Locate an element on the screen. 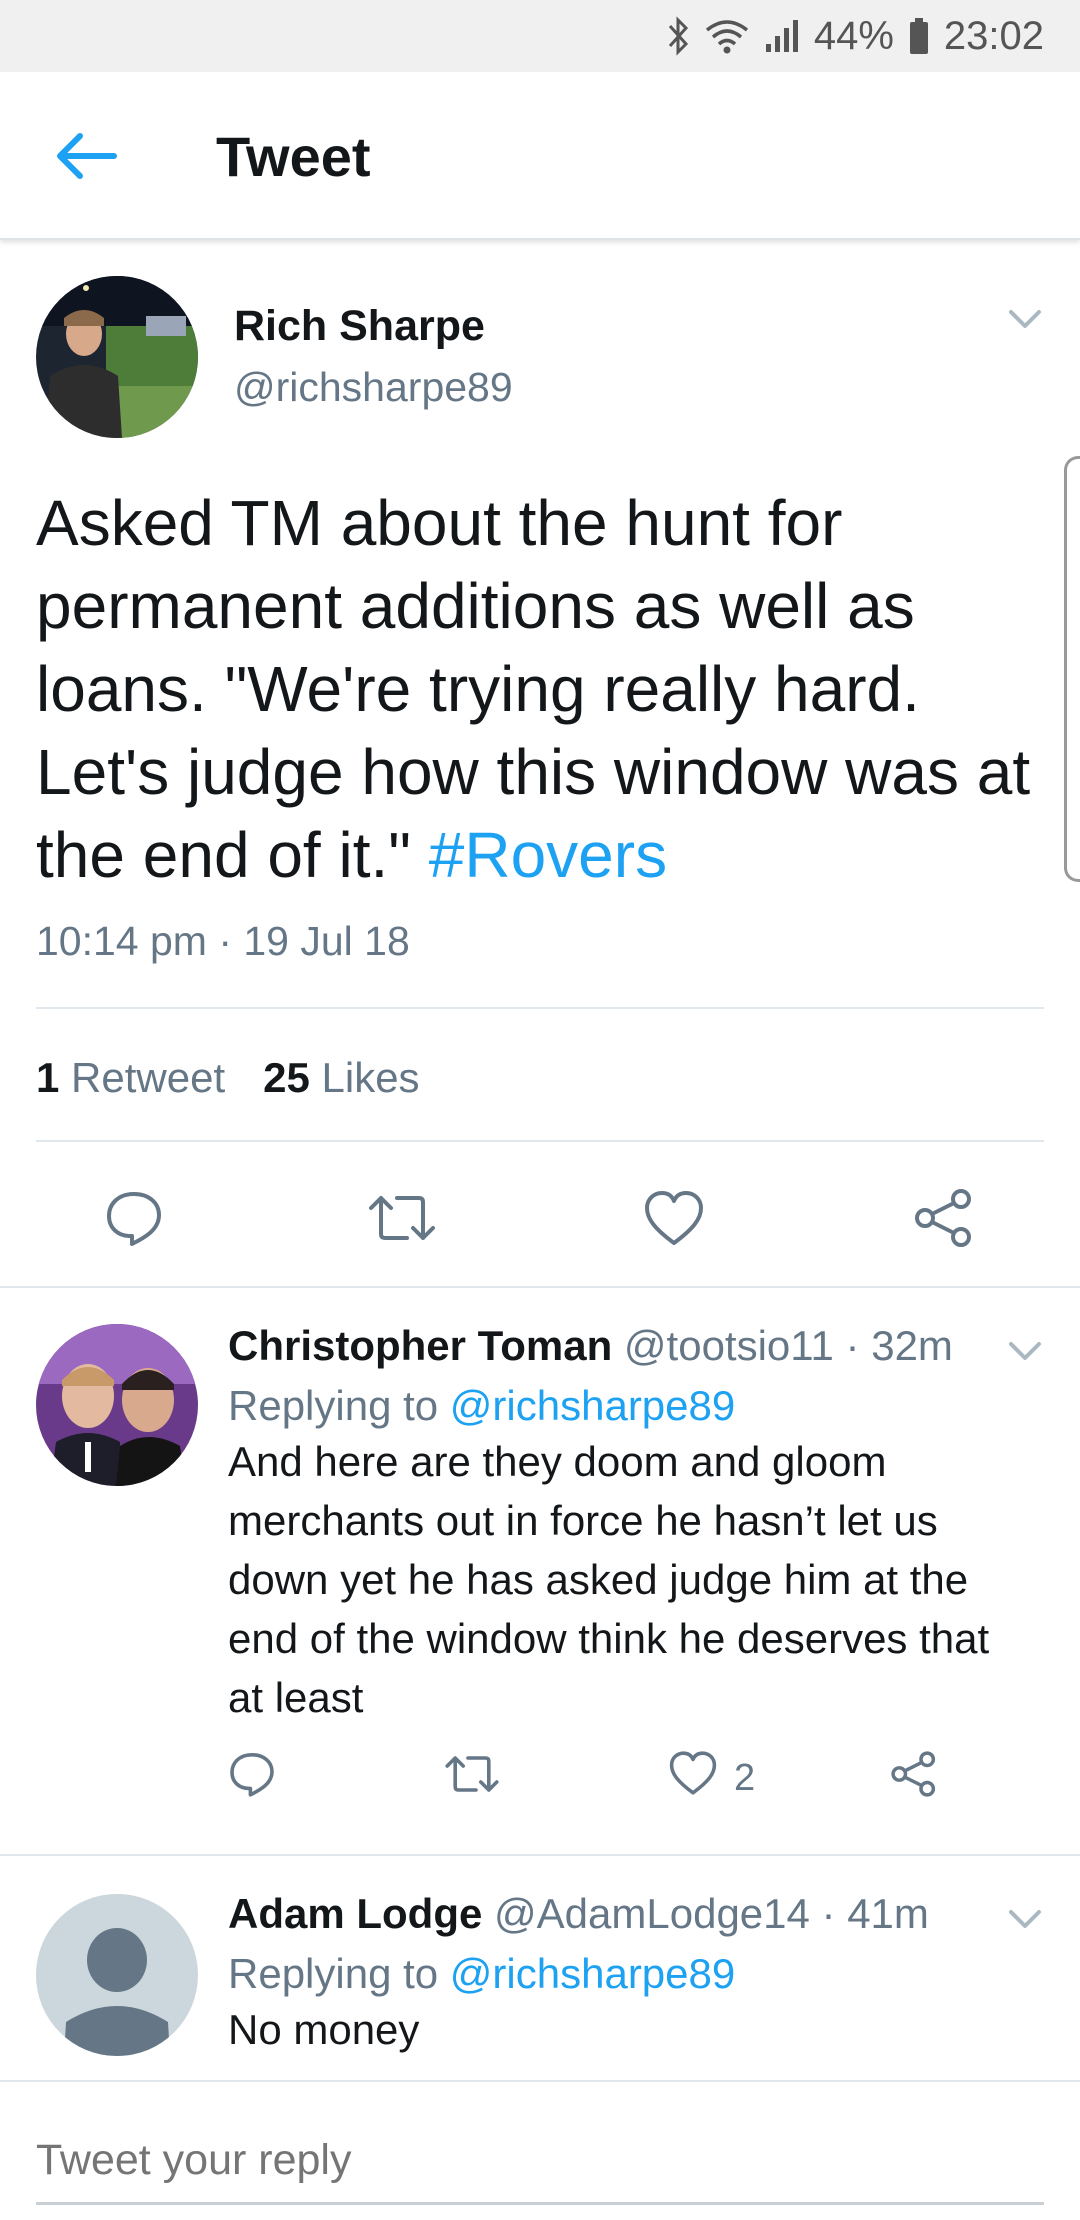  status-bar: 44% 23:02 is located at coordinates (540, 36).